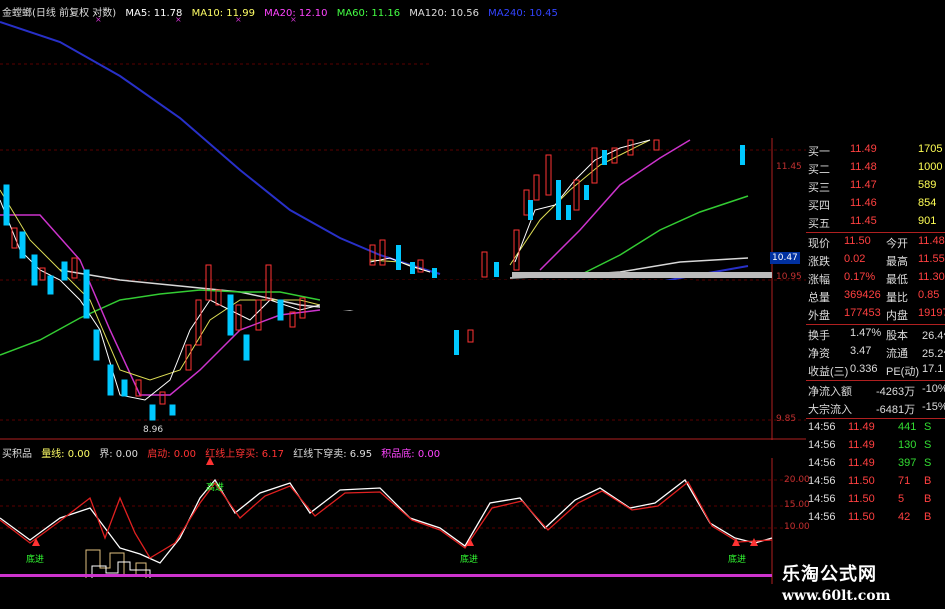 This screenshot has width=945, height=609. I want to click on stat-value: 0.336, so click(864, 369).